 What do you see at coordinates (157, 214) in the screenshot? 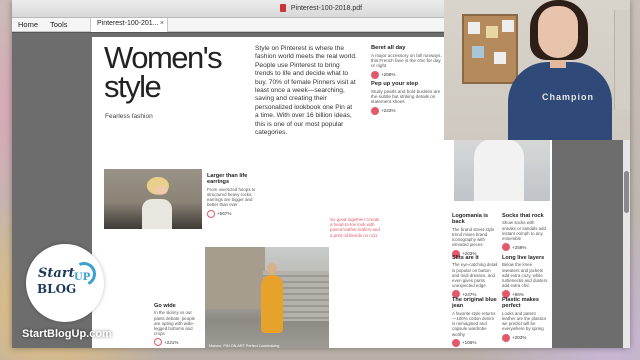
I see `model-figure` at bounding box center [157, 214].